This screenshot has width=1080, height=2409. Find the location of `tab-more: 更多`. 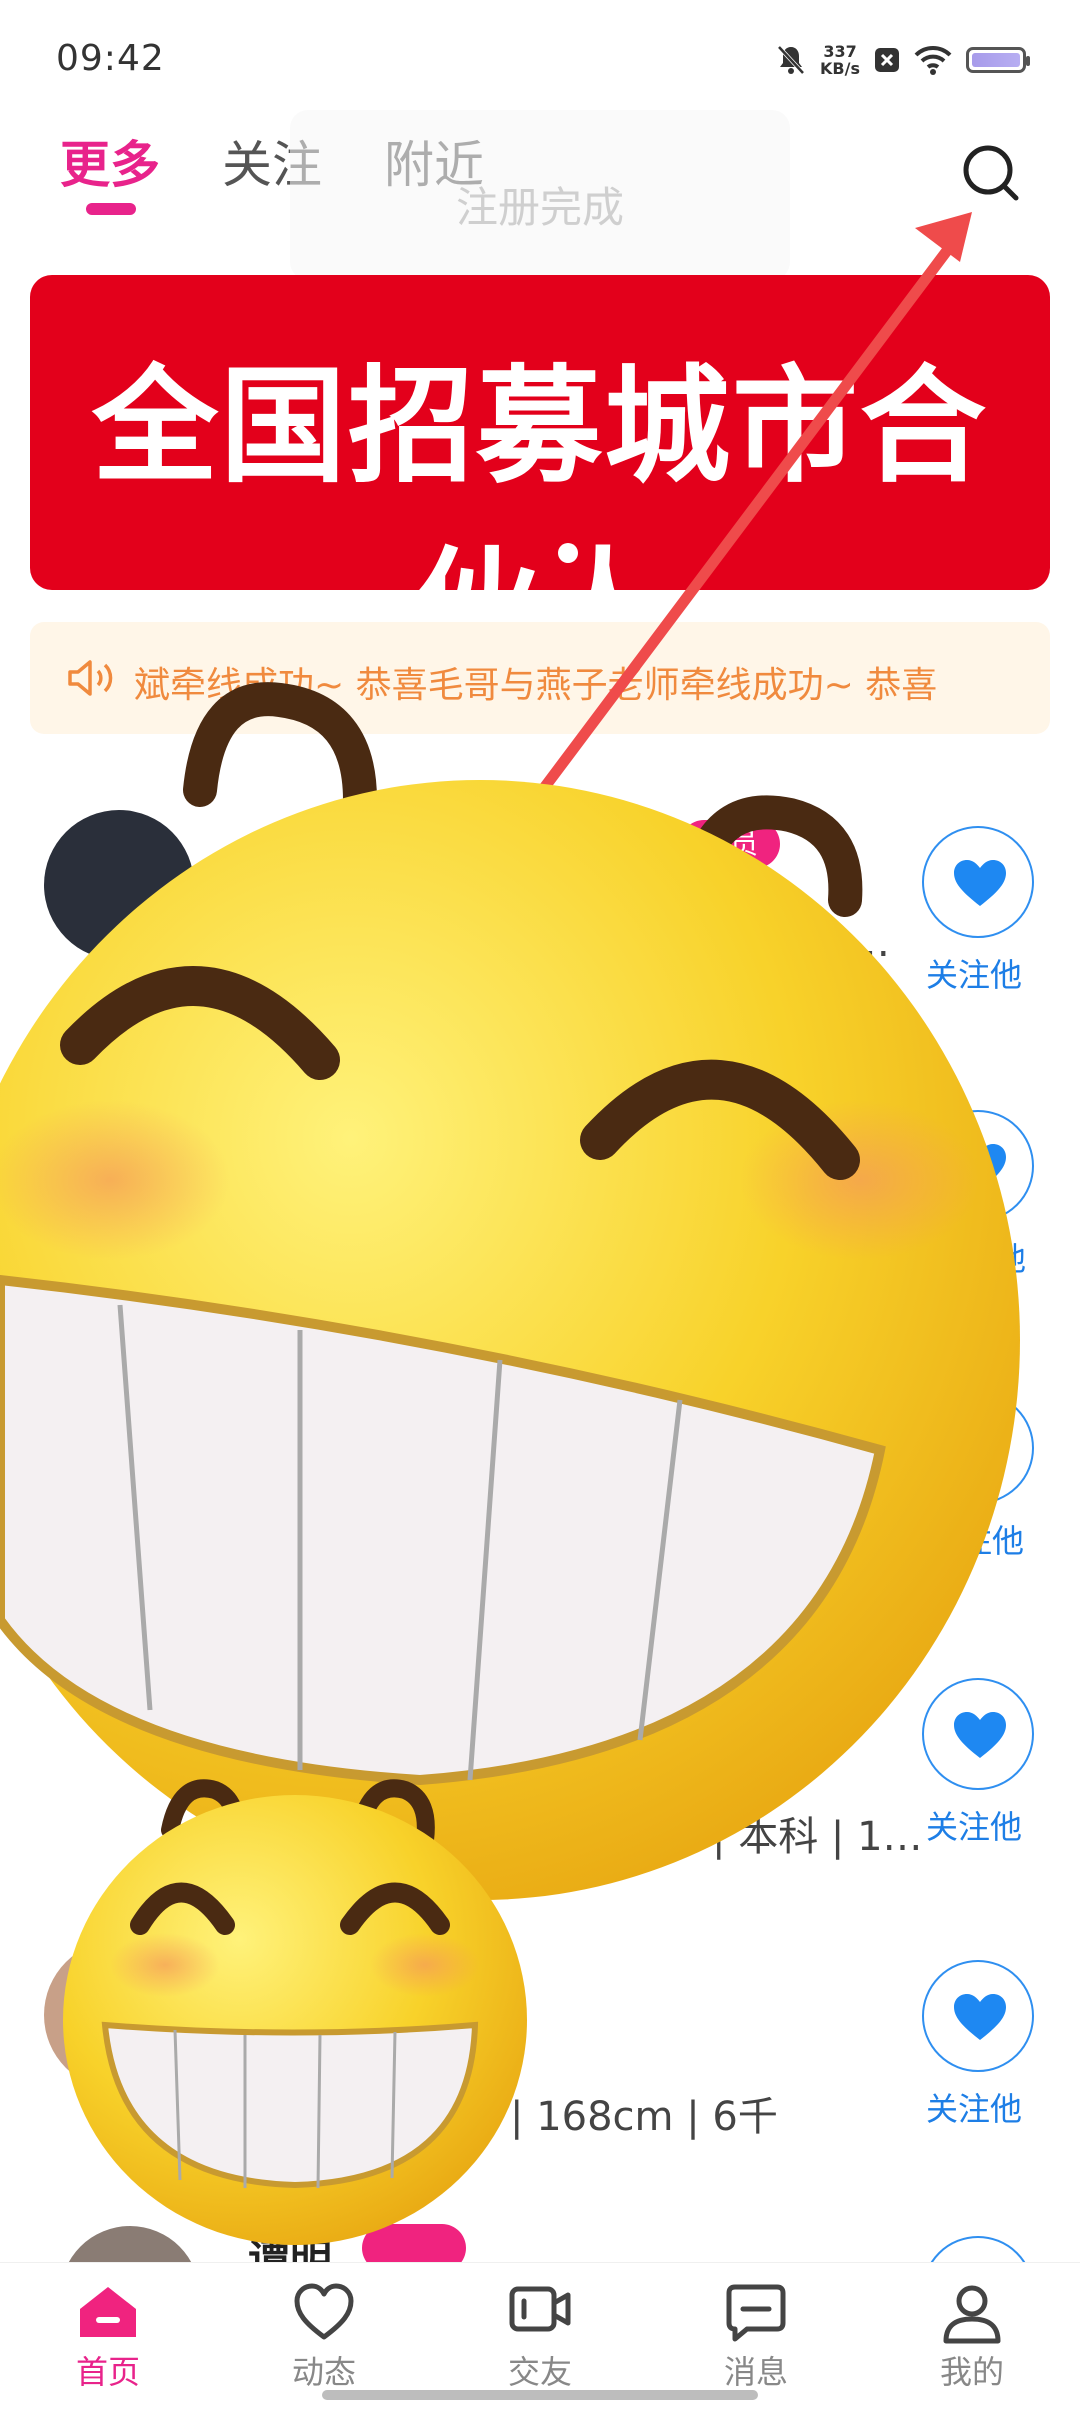

tab-more: 更多 is located at coordinates (110, 170).